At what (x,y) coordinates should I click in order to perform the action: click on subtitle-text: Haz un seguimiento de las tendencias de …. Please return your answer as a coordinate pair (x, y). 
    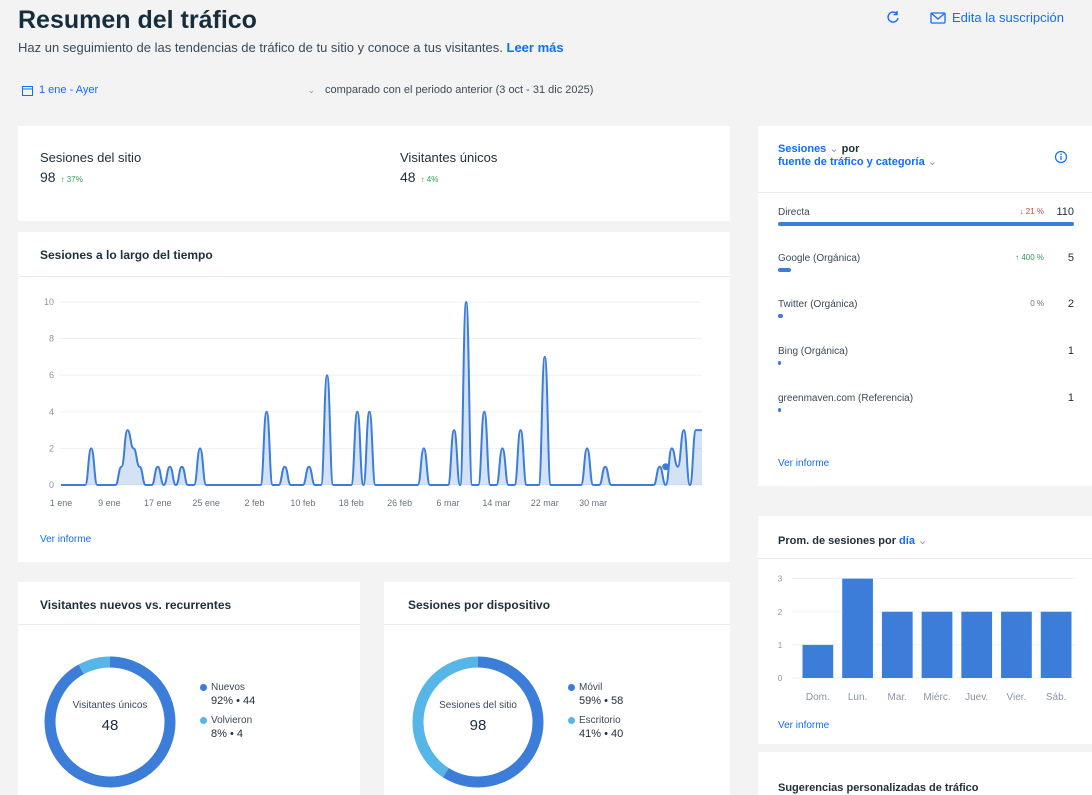
    Looking at the image, I should click on (260, 47).